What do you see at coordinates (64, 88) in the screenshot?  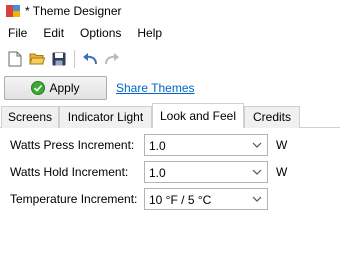 I see `apply-label: Apply` at bounding box center [64, 88].